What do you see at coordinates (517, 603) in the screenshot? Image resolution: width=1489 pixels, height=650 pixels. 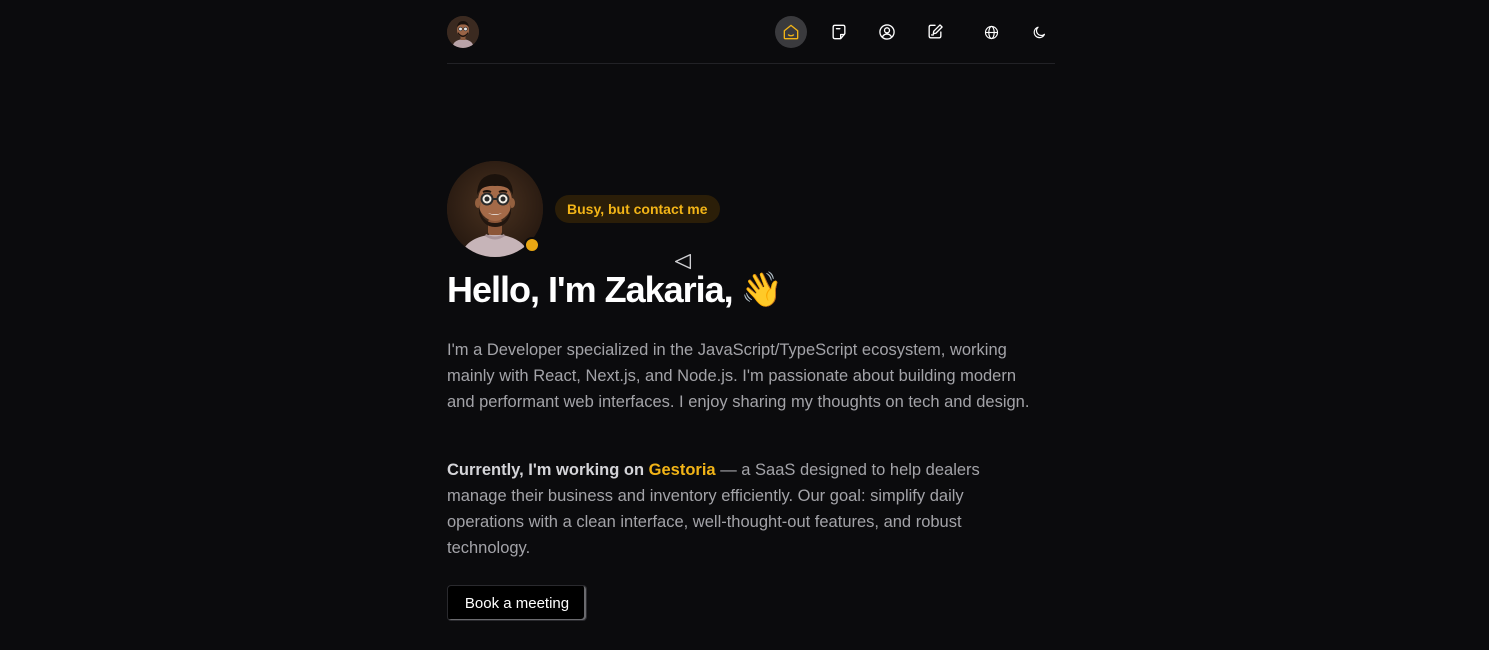 I see `book-meeting-button: Book a meeting` at bounding box center [517, 603].